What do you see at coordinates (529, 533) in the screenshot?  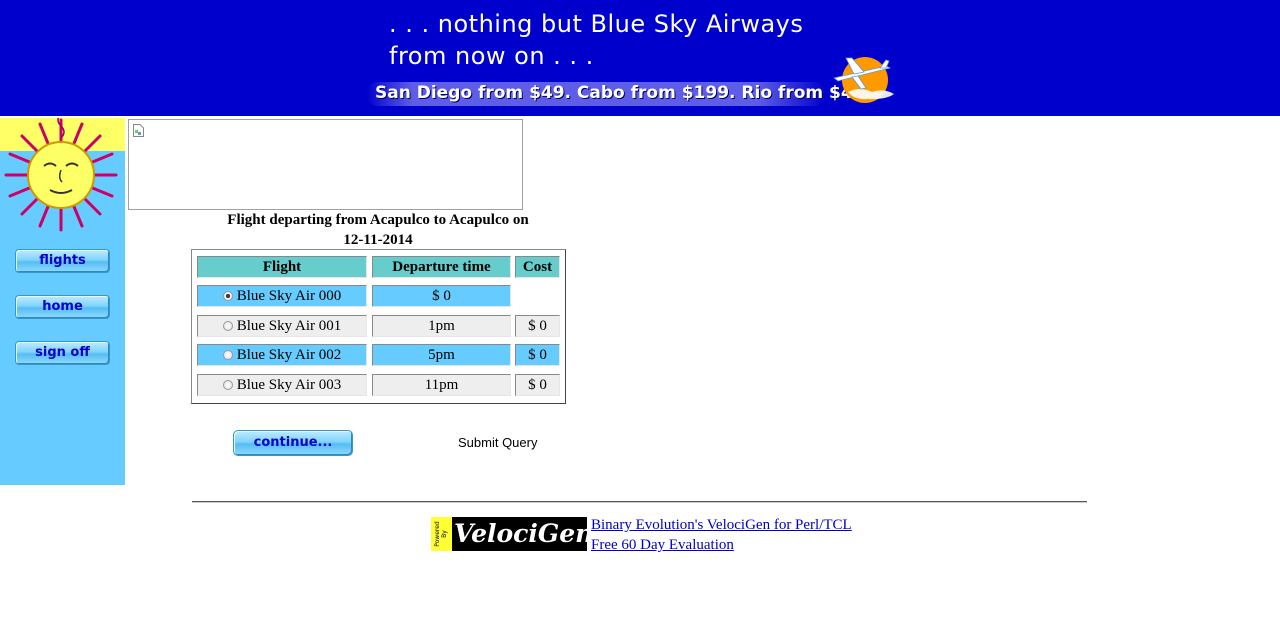 I see `velocigen-logo-text: VelociGen!` at bounding box center [529, 533].